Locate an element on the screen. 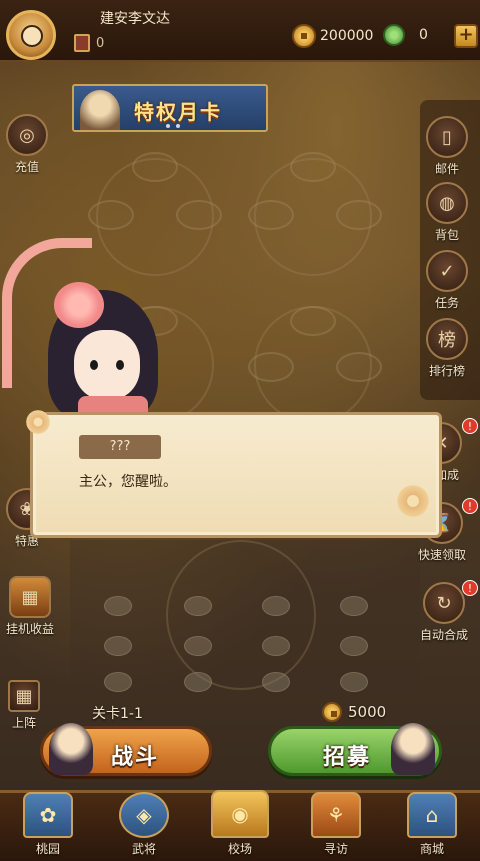  advisor-character is located at coordinates (87, 322).